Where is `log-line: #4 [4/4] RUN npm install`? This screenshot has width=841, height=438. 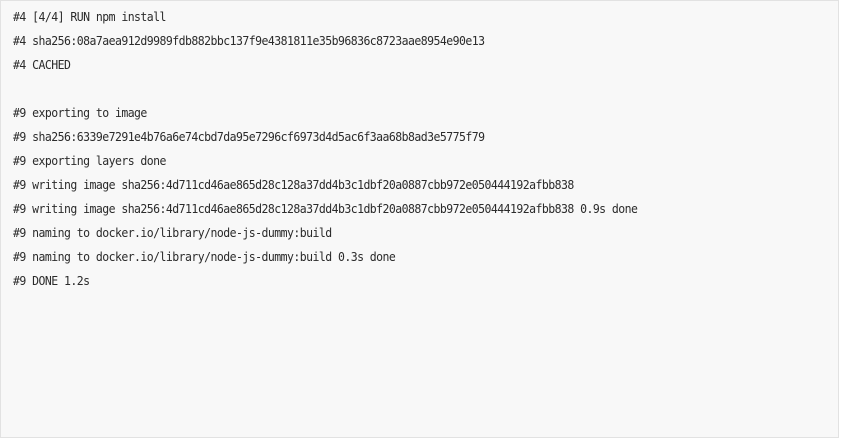 log-line: #4 [4/4] RUN npm install is located at coordinates (89, 16).